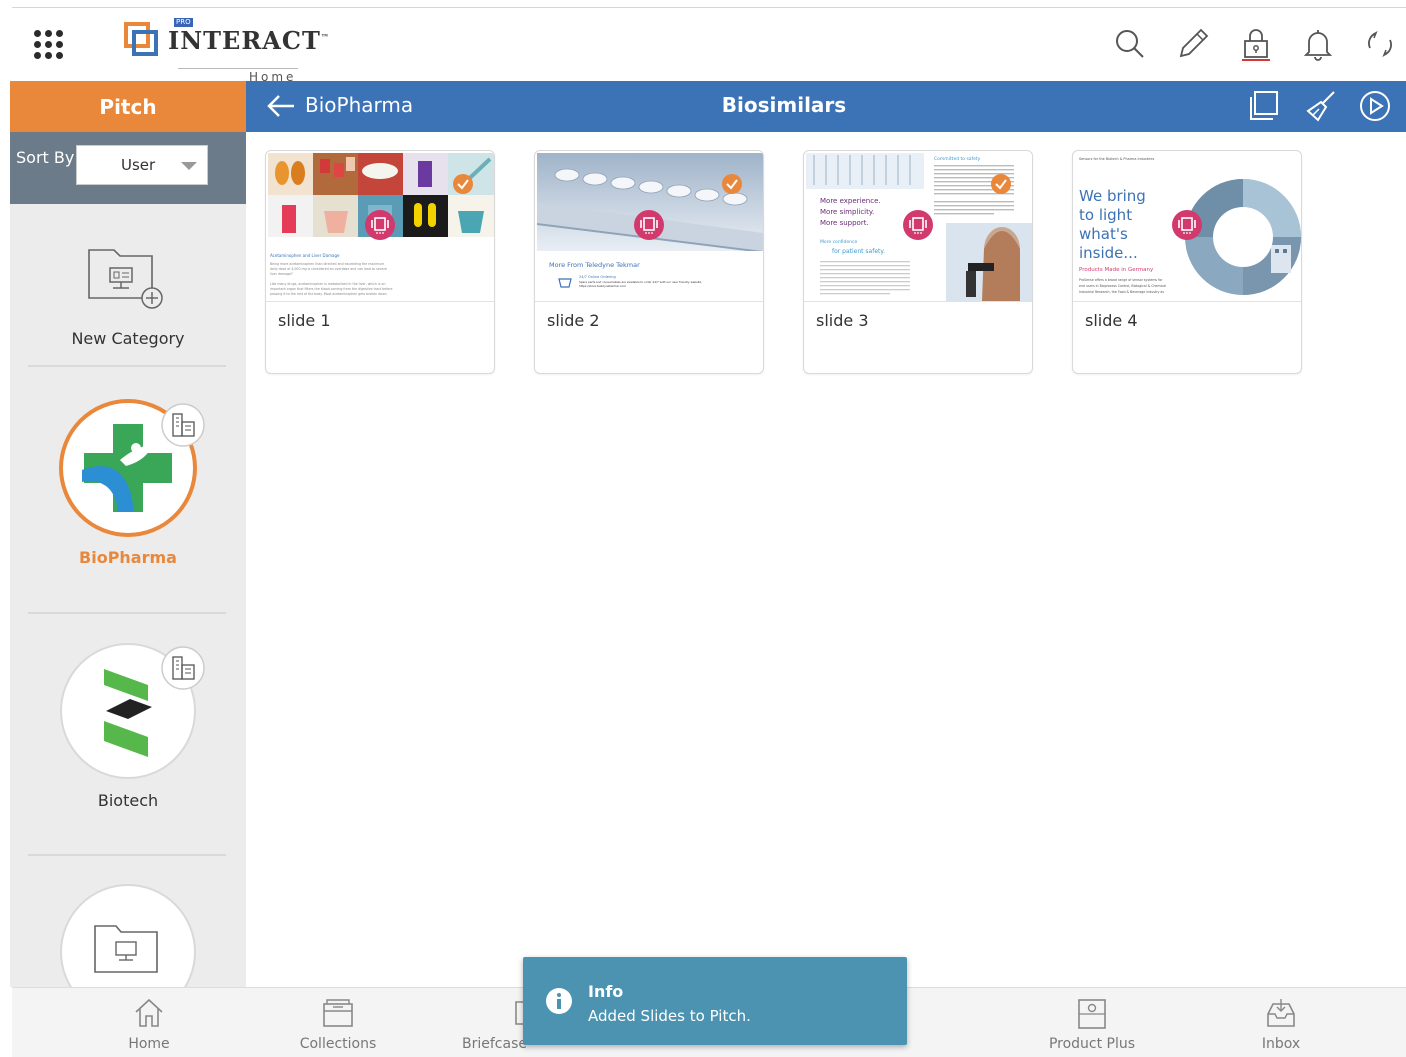  Describe the element at coordinates (249, 40) in the screenshot. I see `logo-name: INTERACT™` at that location.